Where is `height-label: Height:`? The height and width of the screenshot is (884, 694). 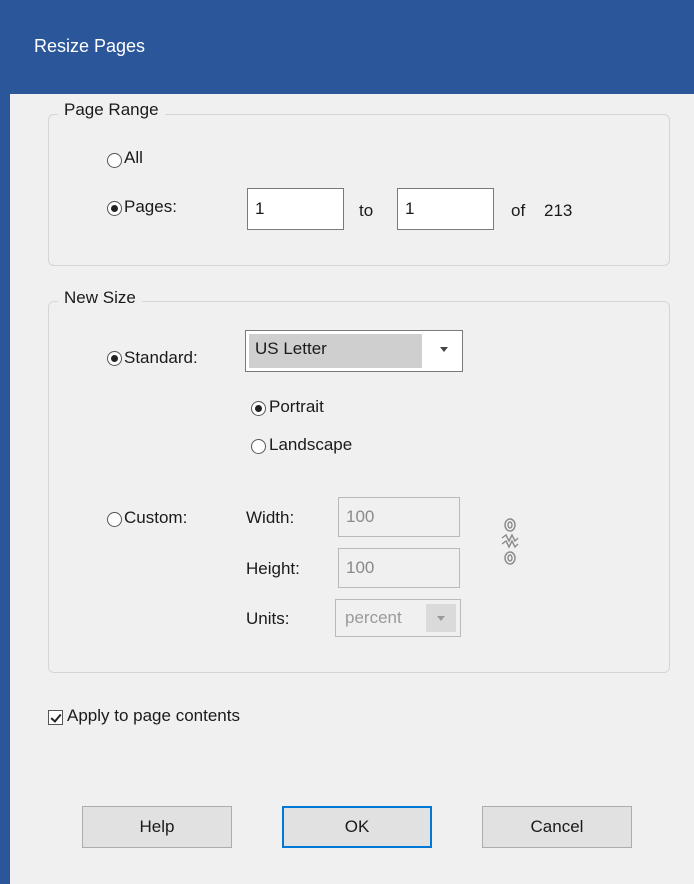 height-label: Height: is located at coordinates (273, 568).